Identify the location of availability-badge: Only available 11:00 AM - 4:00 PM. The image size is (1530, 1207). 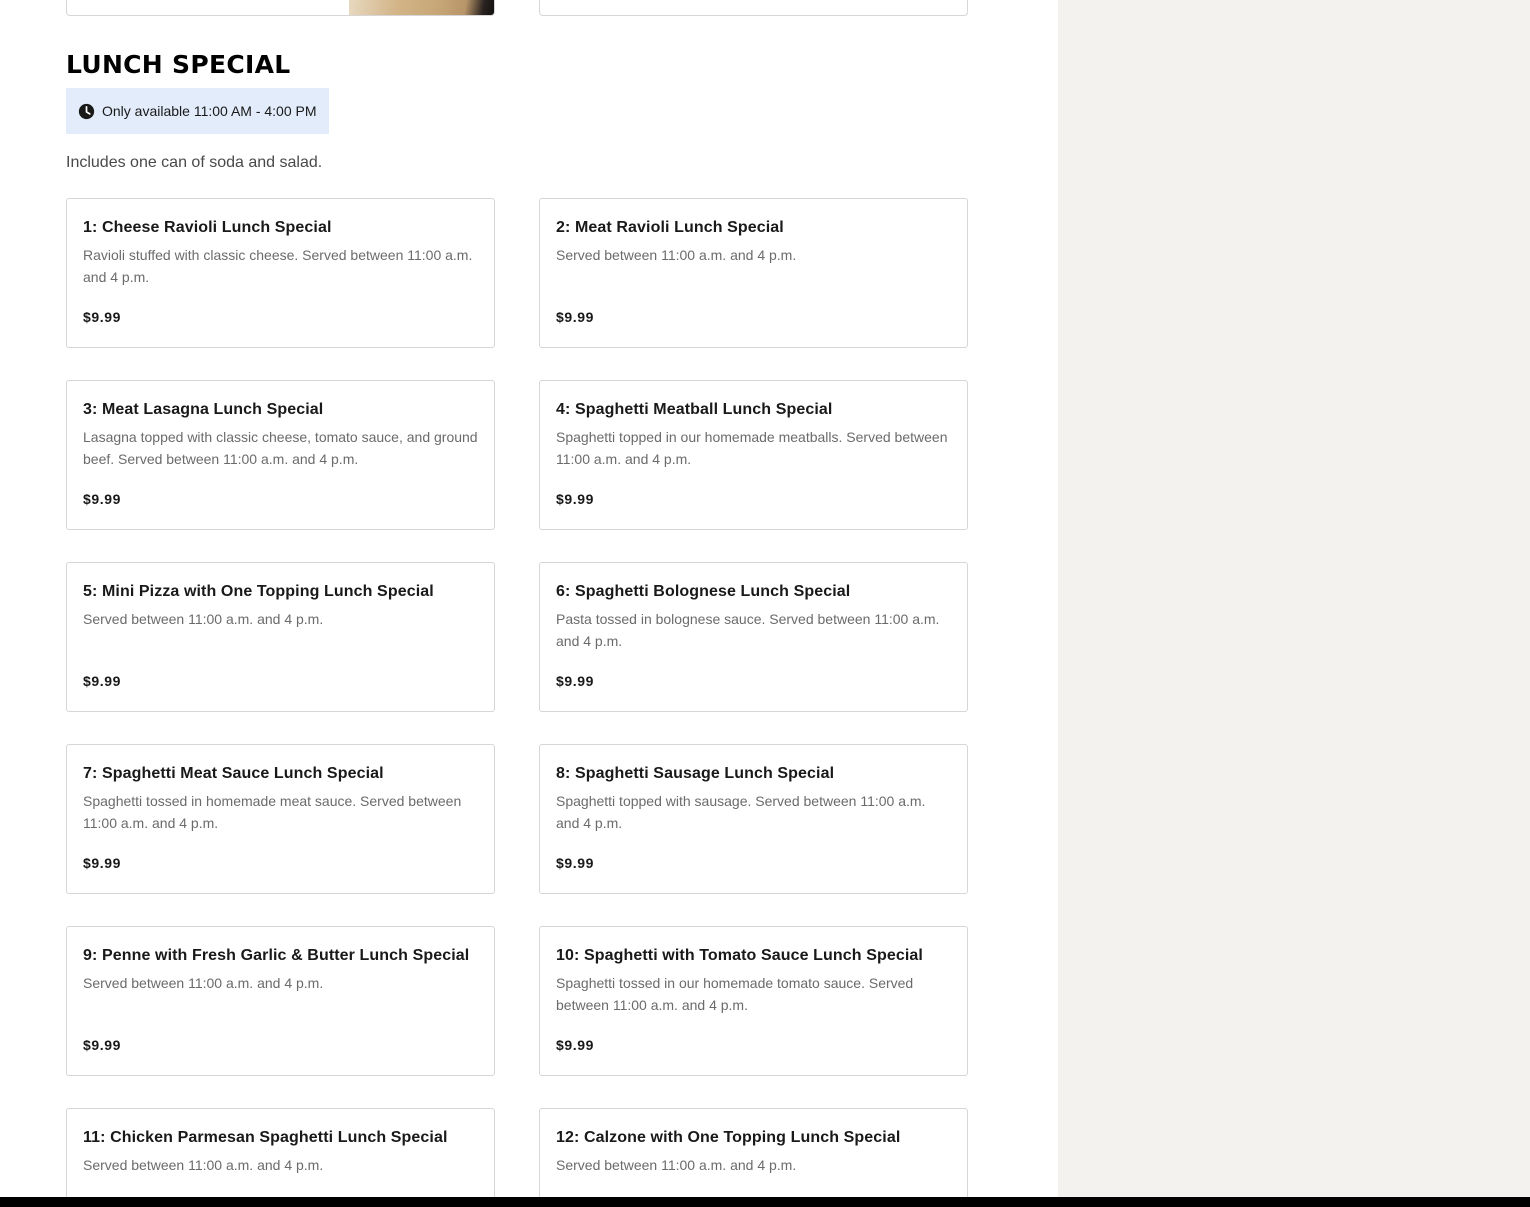
(197, 111).